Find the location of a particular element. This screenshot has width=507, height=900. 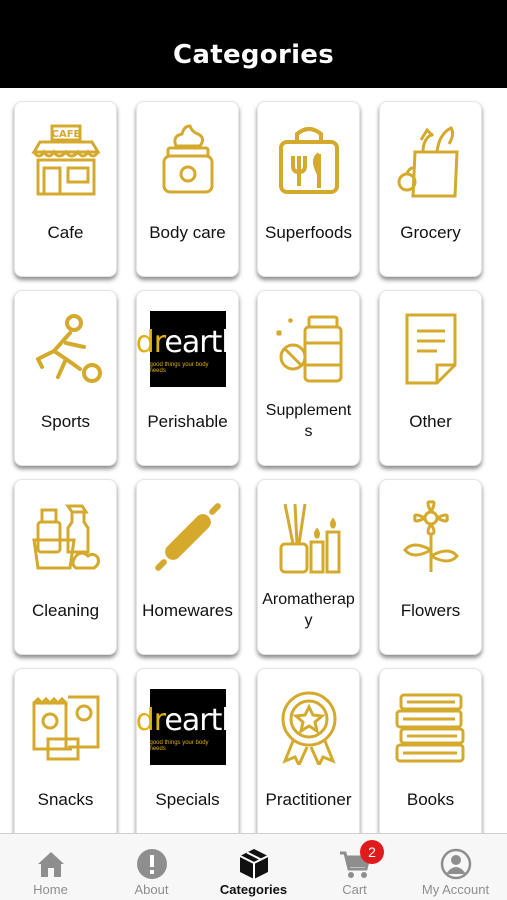

cream-jar-icon is located at coordinates (187, 160).